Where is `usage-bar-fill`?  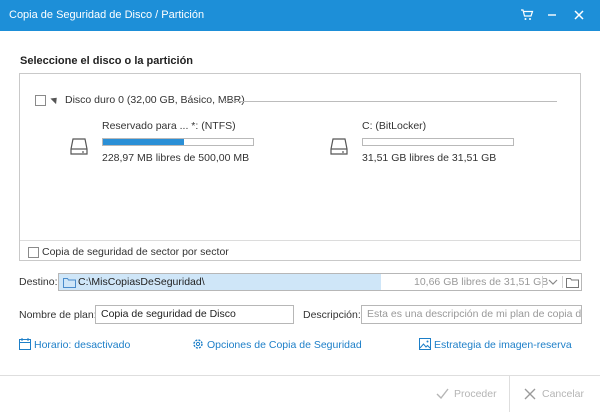
usage-bar-fill is located at coordinates (143, 142).